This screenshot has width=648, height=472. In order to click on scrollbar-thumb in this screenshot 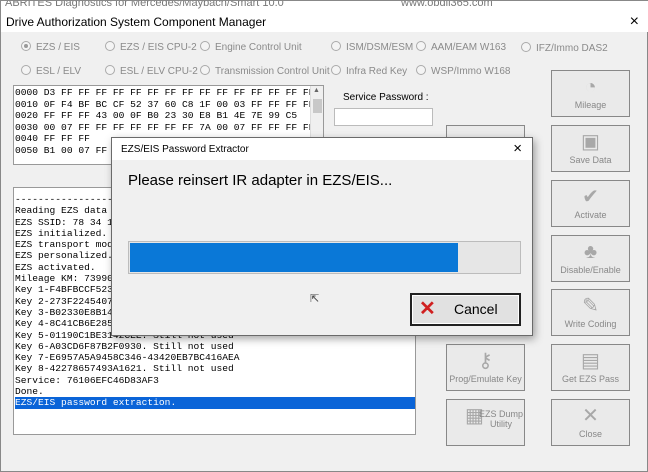, I will do `click(317, 106)`.